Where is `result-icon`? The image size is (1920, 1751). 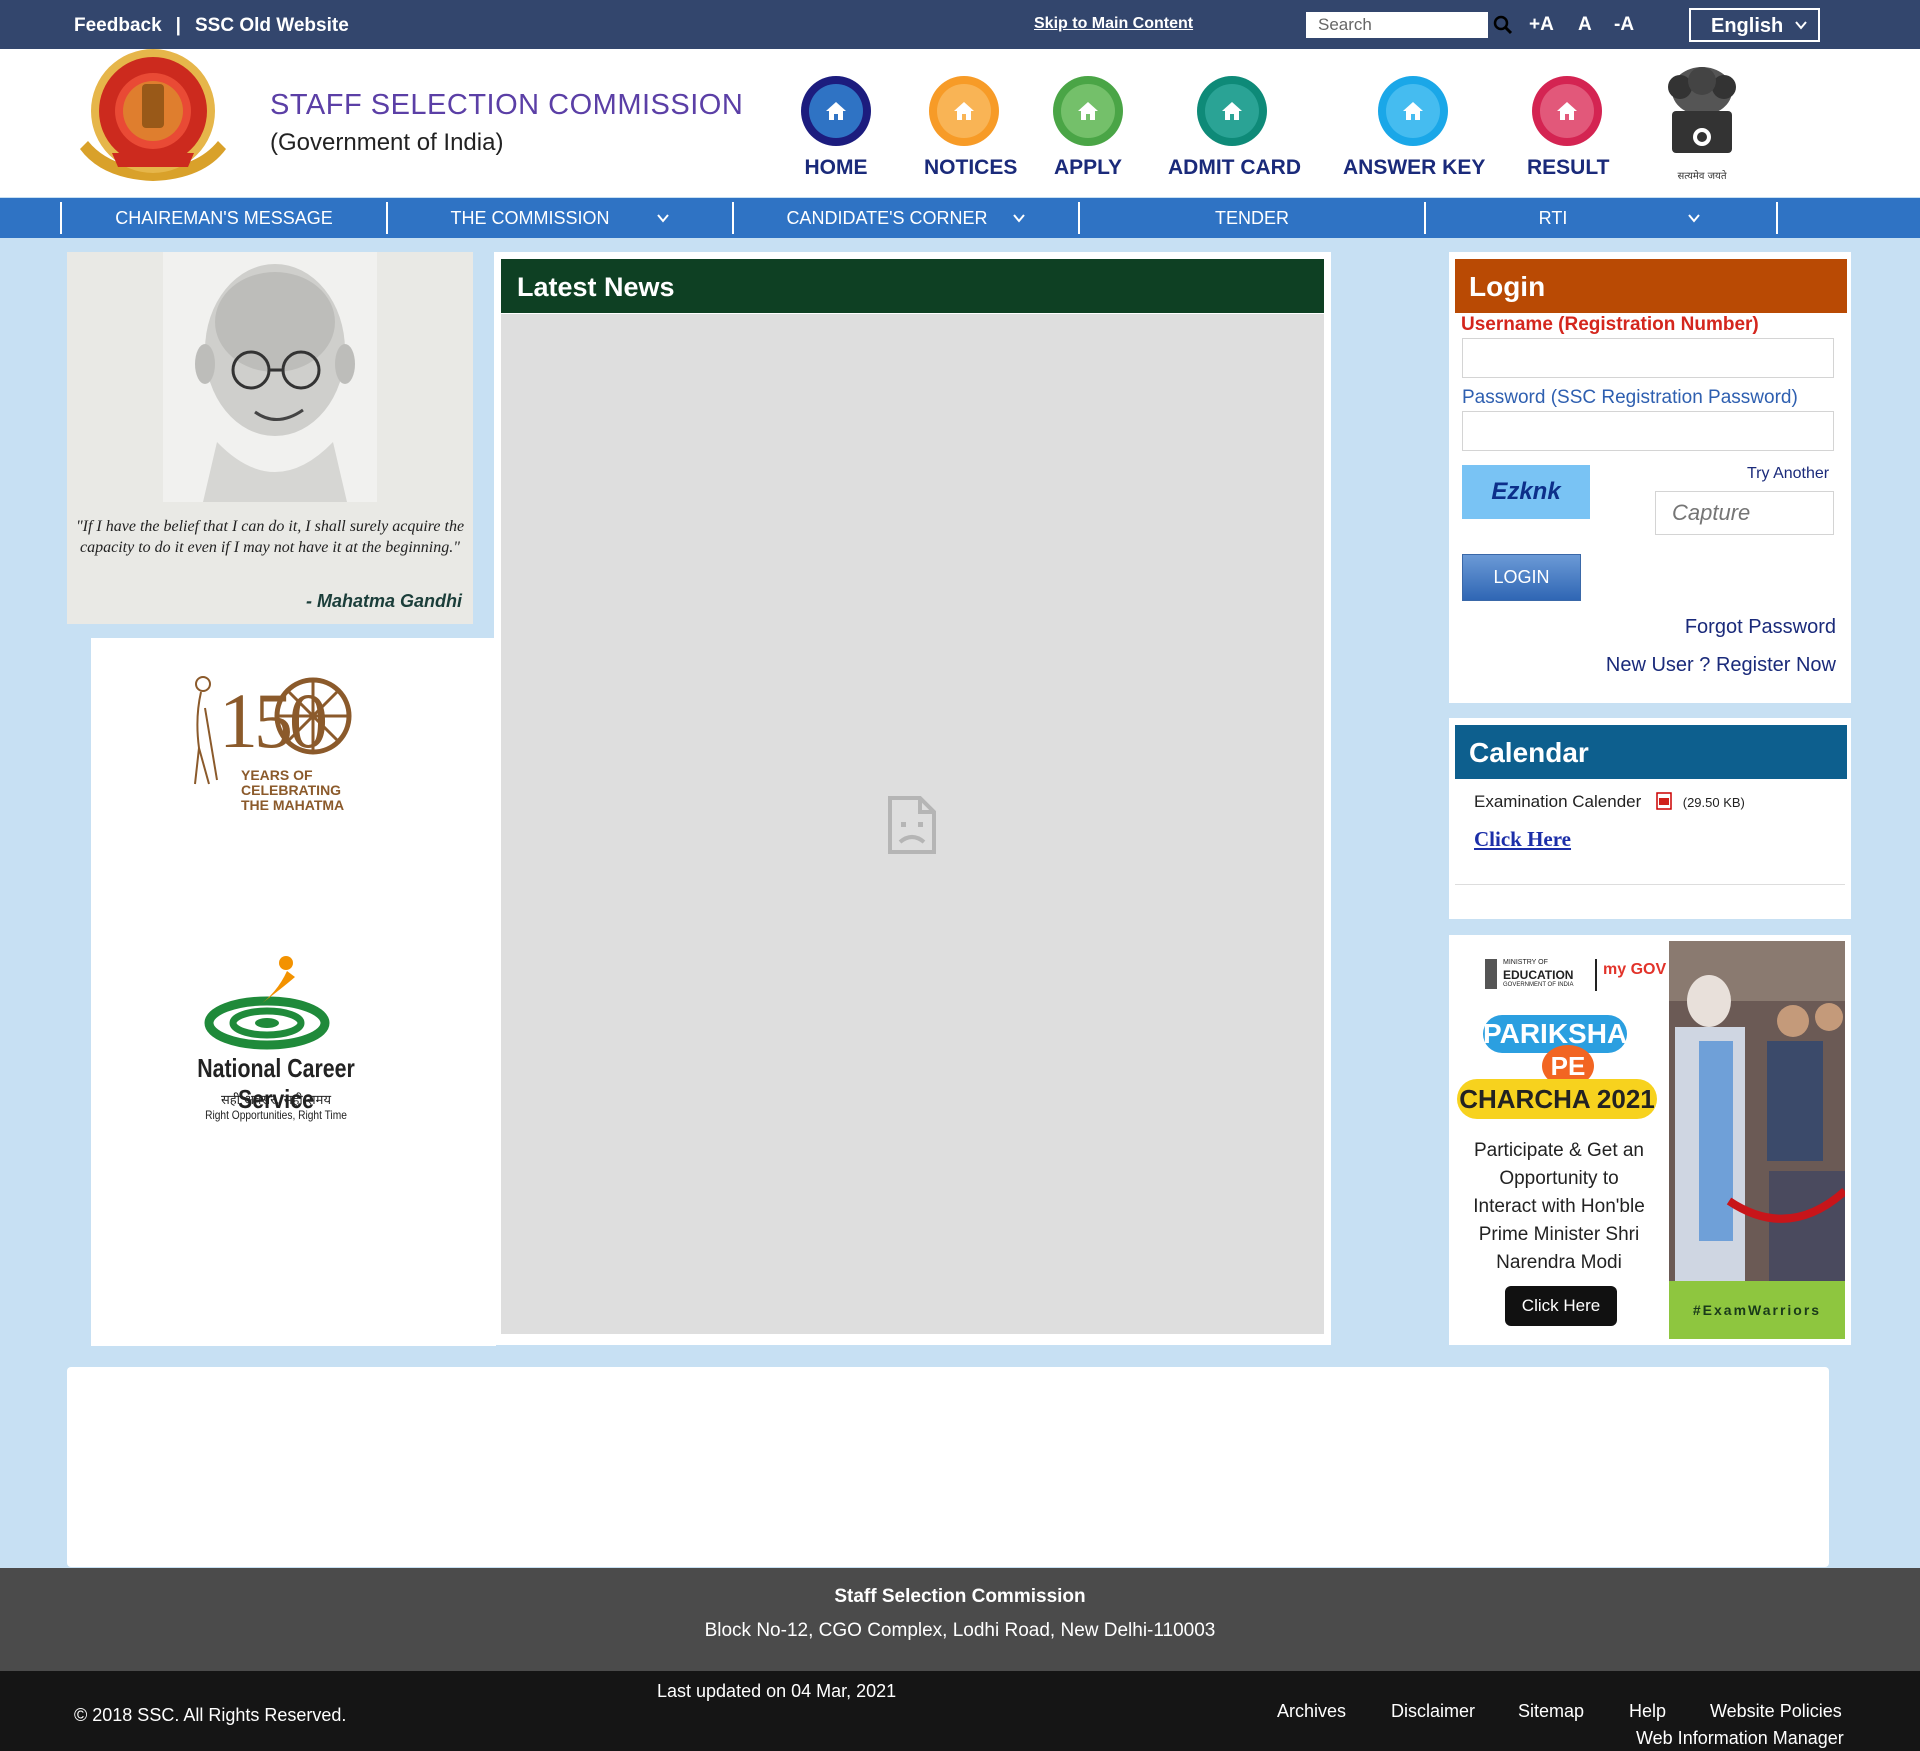
result-icon is located at coordinates (1567, 111).